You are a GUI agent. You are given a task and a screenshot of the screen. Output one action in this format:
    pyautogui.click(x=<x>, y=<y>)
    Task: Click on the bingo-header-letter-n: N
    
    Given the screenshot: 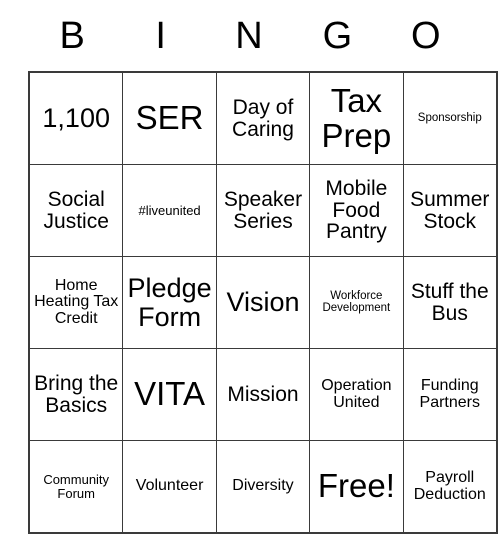 What is the action you would take?
    pyautogui.click(x=249, y=35)
    